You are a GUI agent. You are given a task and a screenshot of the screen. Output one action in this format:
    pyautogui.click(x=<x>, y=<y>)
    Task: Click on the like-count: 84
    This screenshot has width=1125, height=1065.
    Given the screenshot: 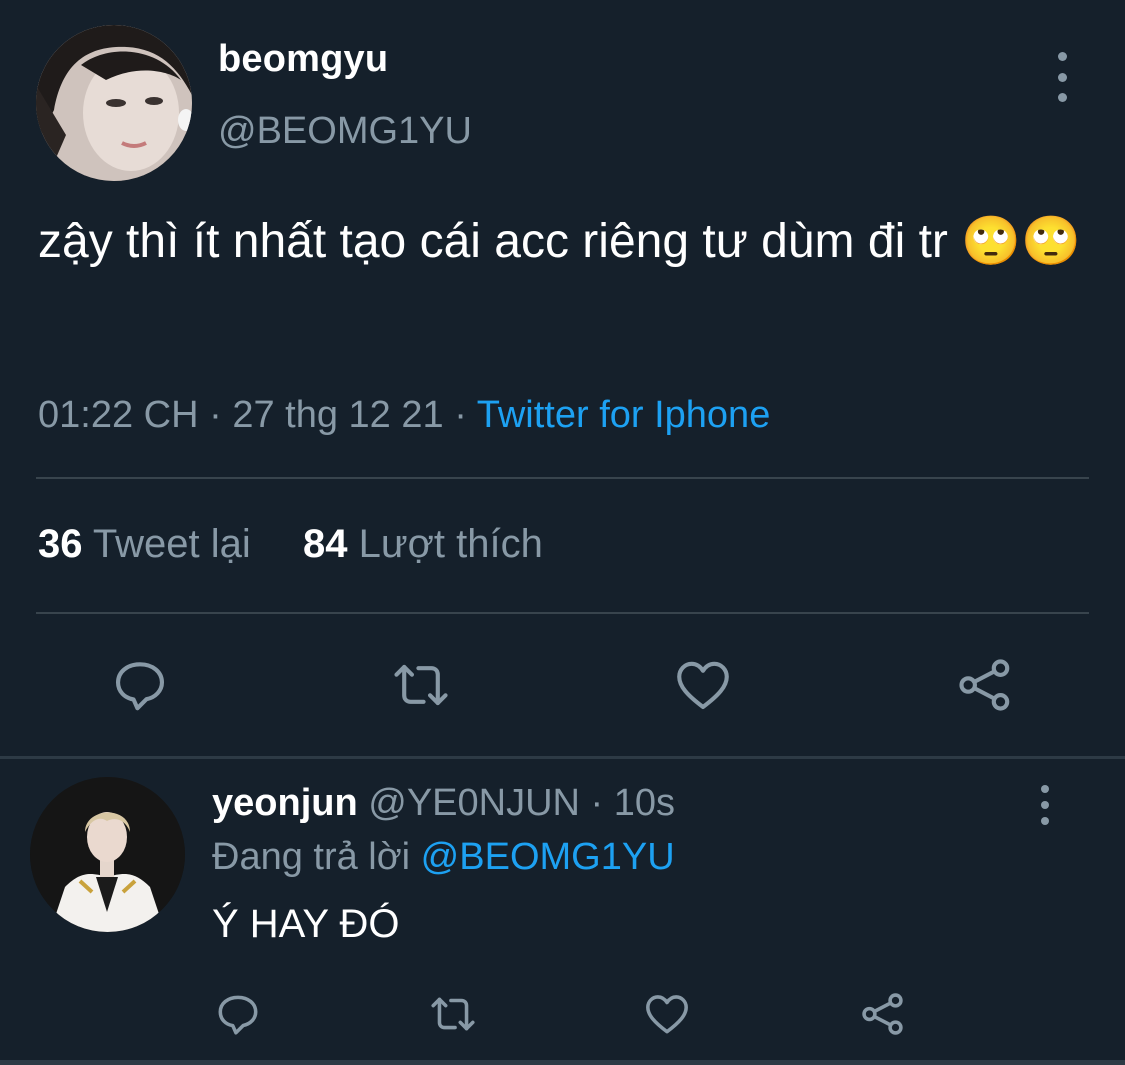 What is the action you would take?
    pyautogui.click(x=325, y=544)
    